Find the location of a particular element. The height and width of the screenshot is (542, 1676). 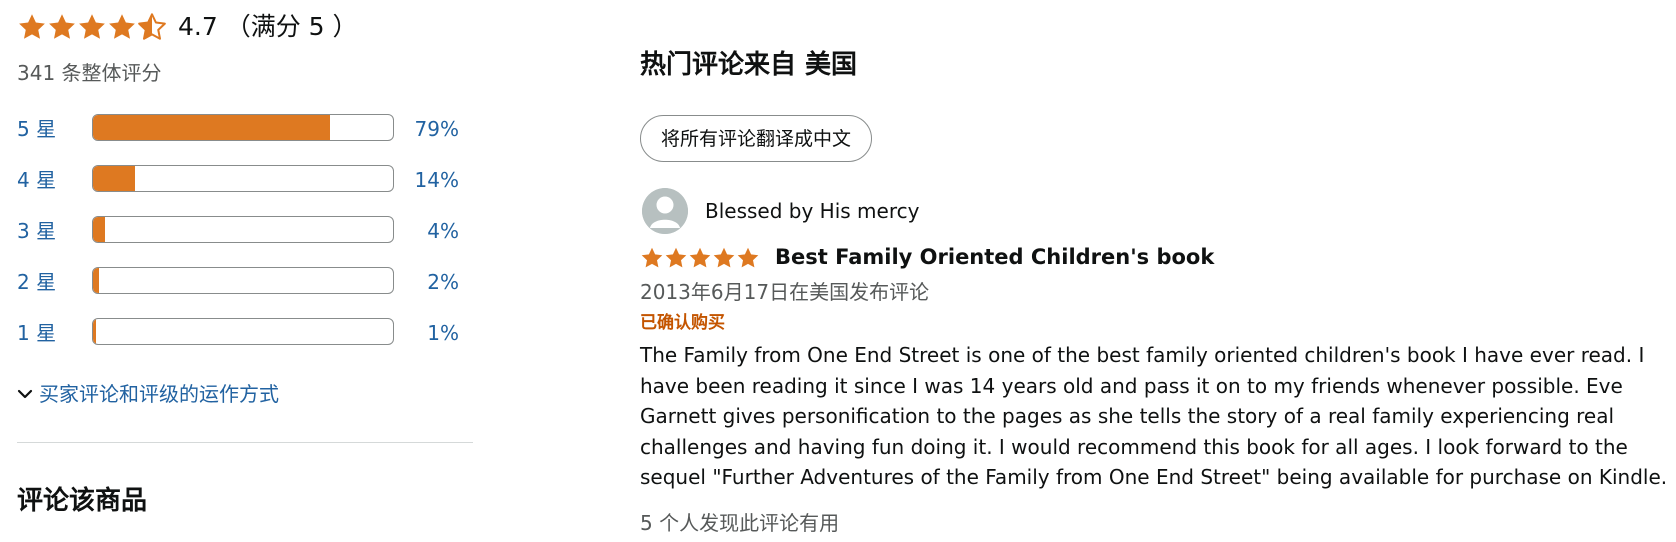

reviewer-name: Blessed by His mercy is located at coordinates (812, 211).